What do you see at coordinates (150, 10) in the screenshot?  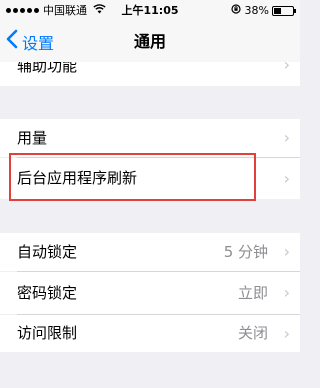 I see `status-bar: 中国联通 上午11:05 38%` at bounding box center [150, 10].